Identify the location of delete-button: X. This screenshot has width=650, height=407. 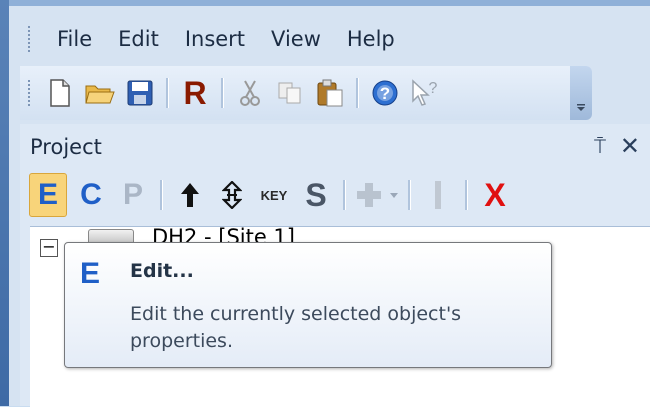
(495, 195).